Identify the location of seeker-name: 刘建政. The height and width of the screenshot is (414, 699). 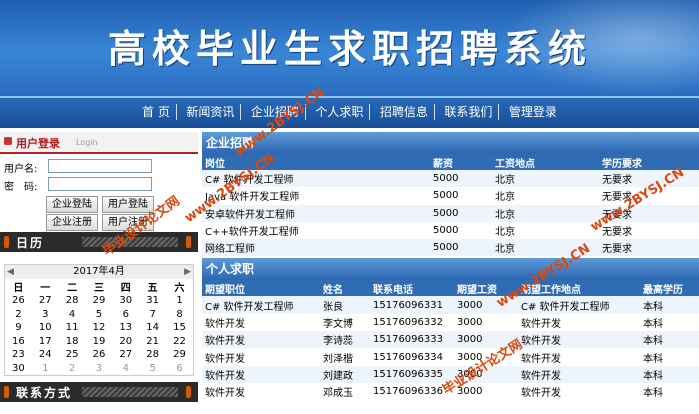
(345, 374).